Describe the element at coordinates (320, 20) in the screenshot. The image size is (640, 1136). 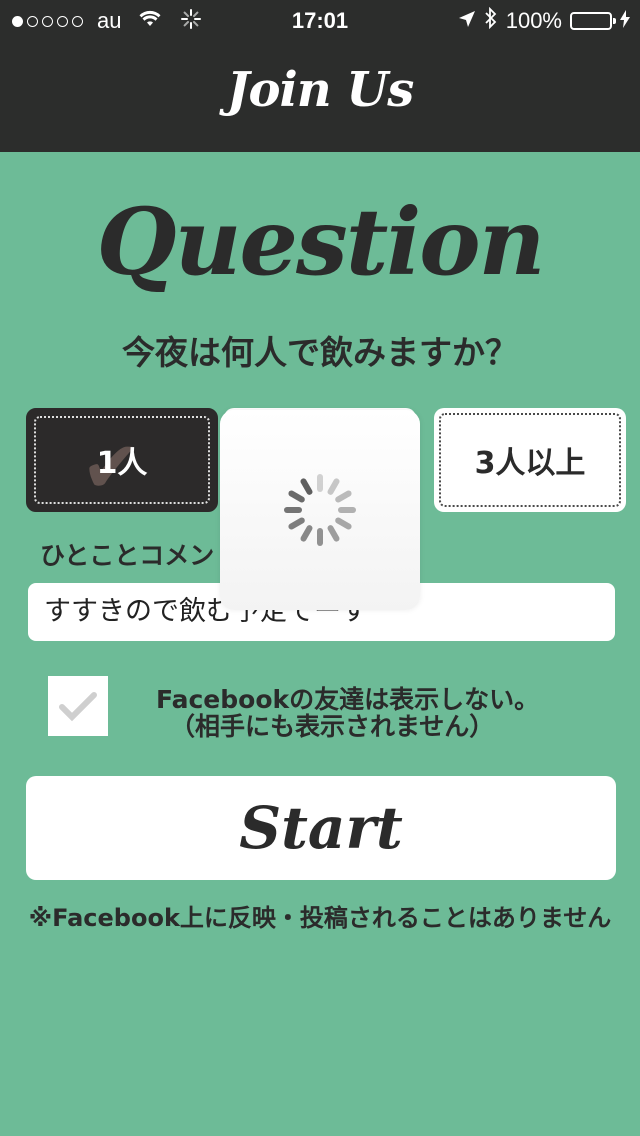
I see `status-bar: au 17:01 100%` at that location.